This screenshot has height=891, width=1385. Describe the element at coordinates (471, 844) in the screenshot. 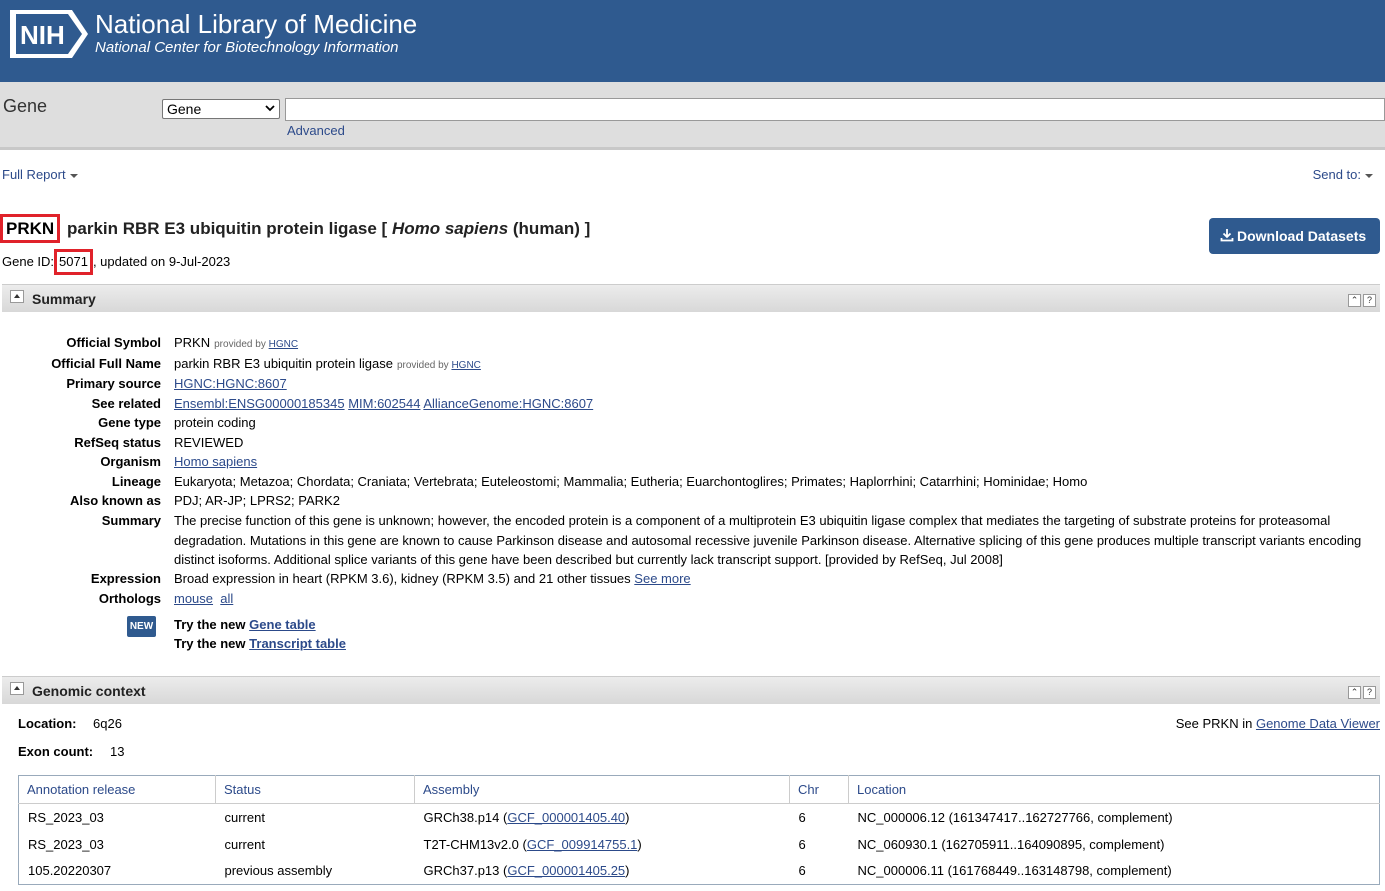

I see `assembly-name: T2T-CHM13v2.0` at that location.